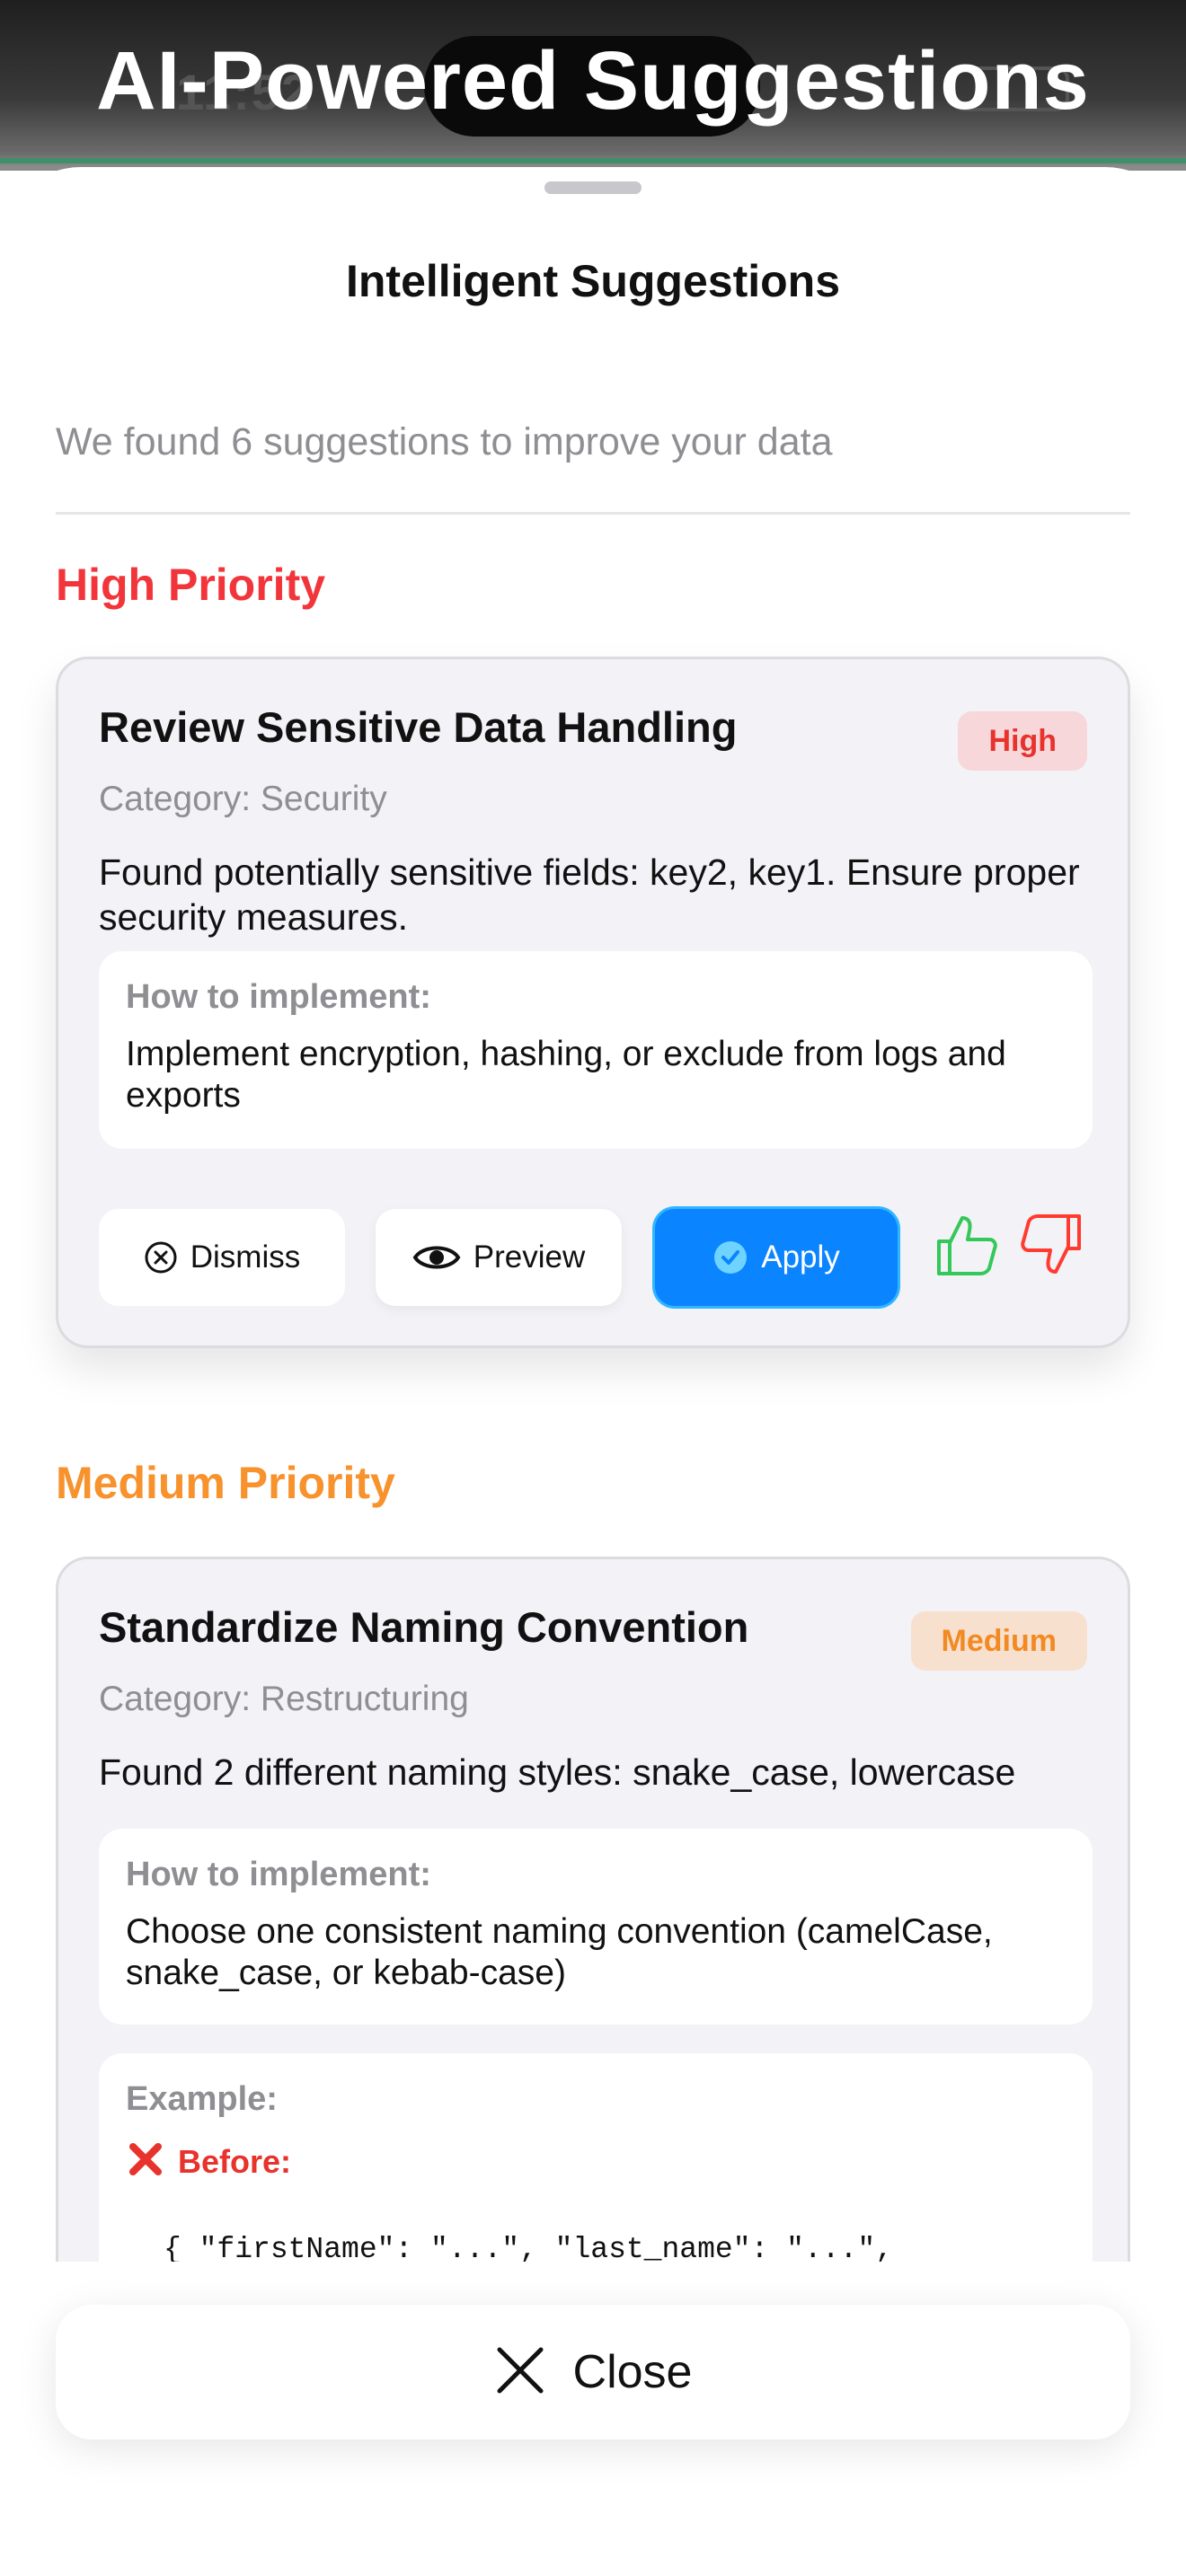 The width and height of the screenshot is (1186, 2576). Describe the element at coordinates (436, 1257) in the screenshot. I see `eye-icon` at that location.